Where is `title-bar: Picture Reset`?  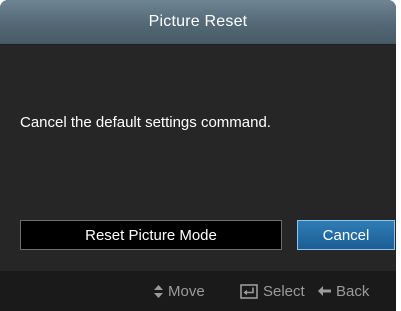 title-bar: Picture Reset is located at coordinates (198, 22).